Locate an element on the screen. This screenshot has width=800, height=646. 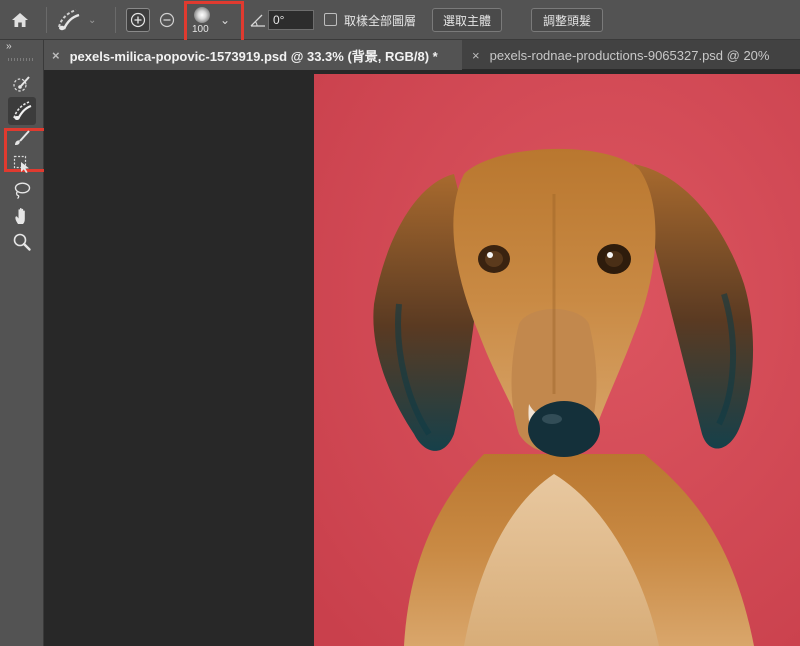
quick-selection-tool is located at coordinates (22, 84).